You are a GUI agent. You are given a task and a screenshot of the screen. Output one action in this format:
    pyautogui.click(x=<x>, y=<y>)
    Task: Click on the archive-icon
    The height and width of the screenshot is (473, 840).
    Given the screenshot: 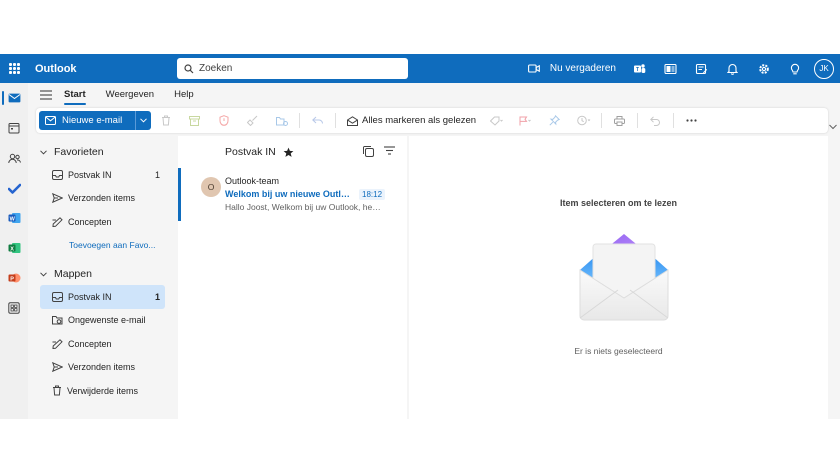 What is the action you would take?
    pyautogui.click(x=194, y=120)
    